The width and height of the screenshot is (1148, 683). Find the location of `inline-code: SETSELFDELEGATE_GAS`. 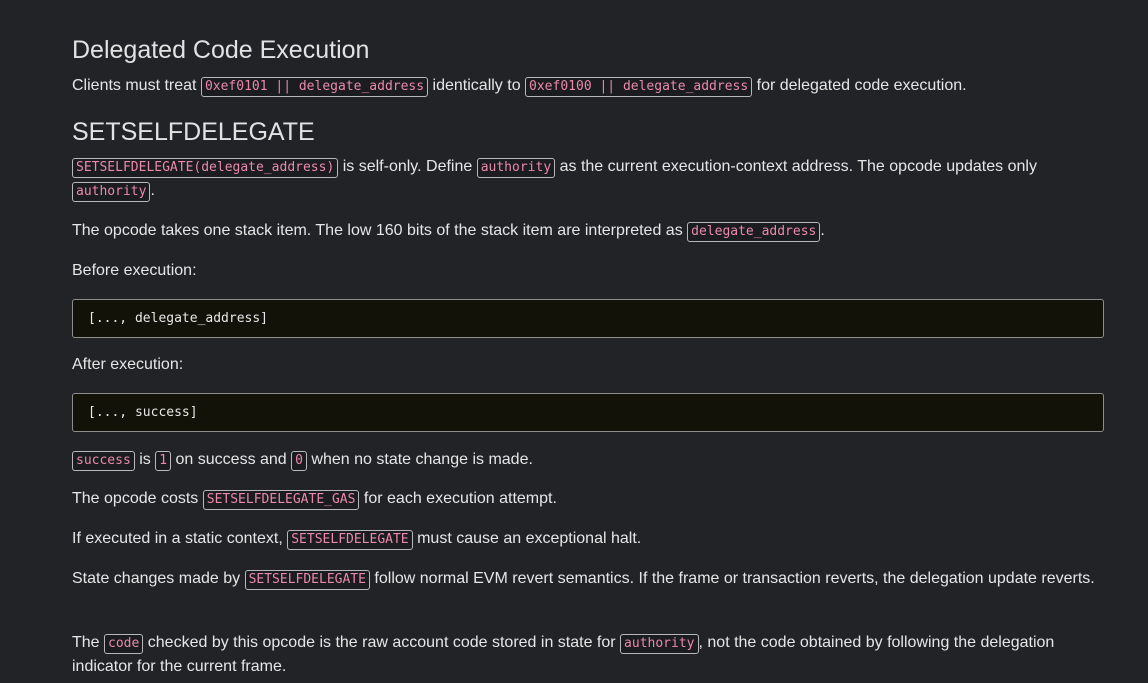

inline-code: SETSELFDELEGATE_GAS is located at coordinates (281, 500).